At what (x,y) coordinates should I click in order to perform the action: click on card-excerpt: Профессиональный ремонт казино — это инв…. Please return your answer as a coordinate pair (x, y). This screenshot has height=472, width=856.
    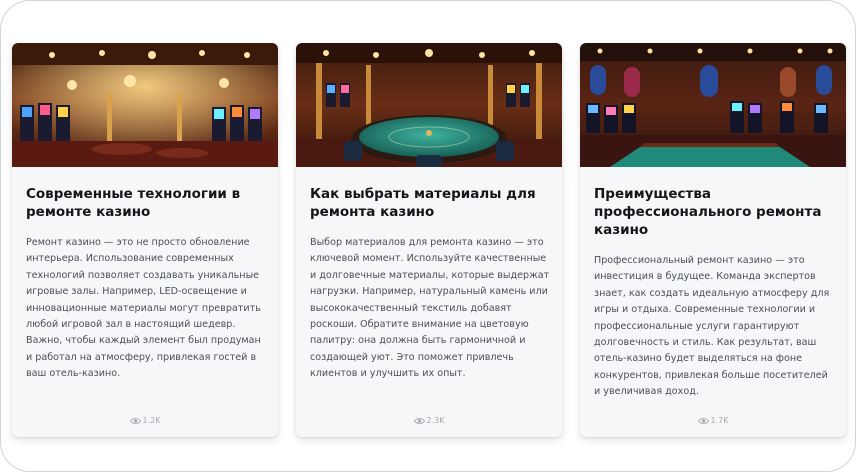
    Looking at the image, I should click on (712, 326).